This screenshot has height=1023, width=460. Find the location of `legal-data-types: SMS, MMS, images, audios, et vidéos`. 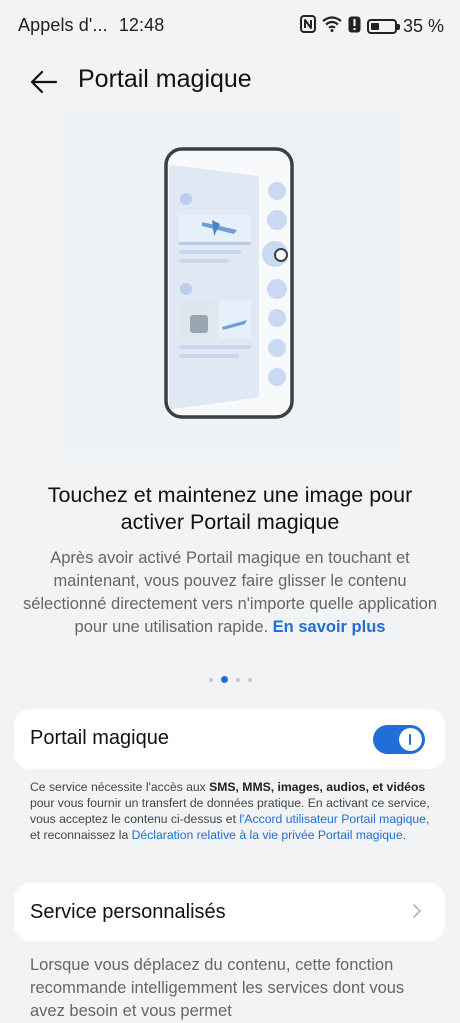

legal-data-types: SMS, MMS, images, audios, et vidéos is located at coordinates (317, 787).